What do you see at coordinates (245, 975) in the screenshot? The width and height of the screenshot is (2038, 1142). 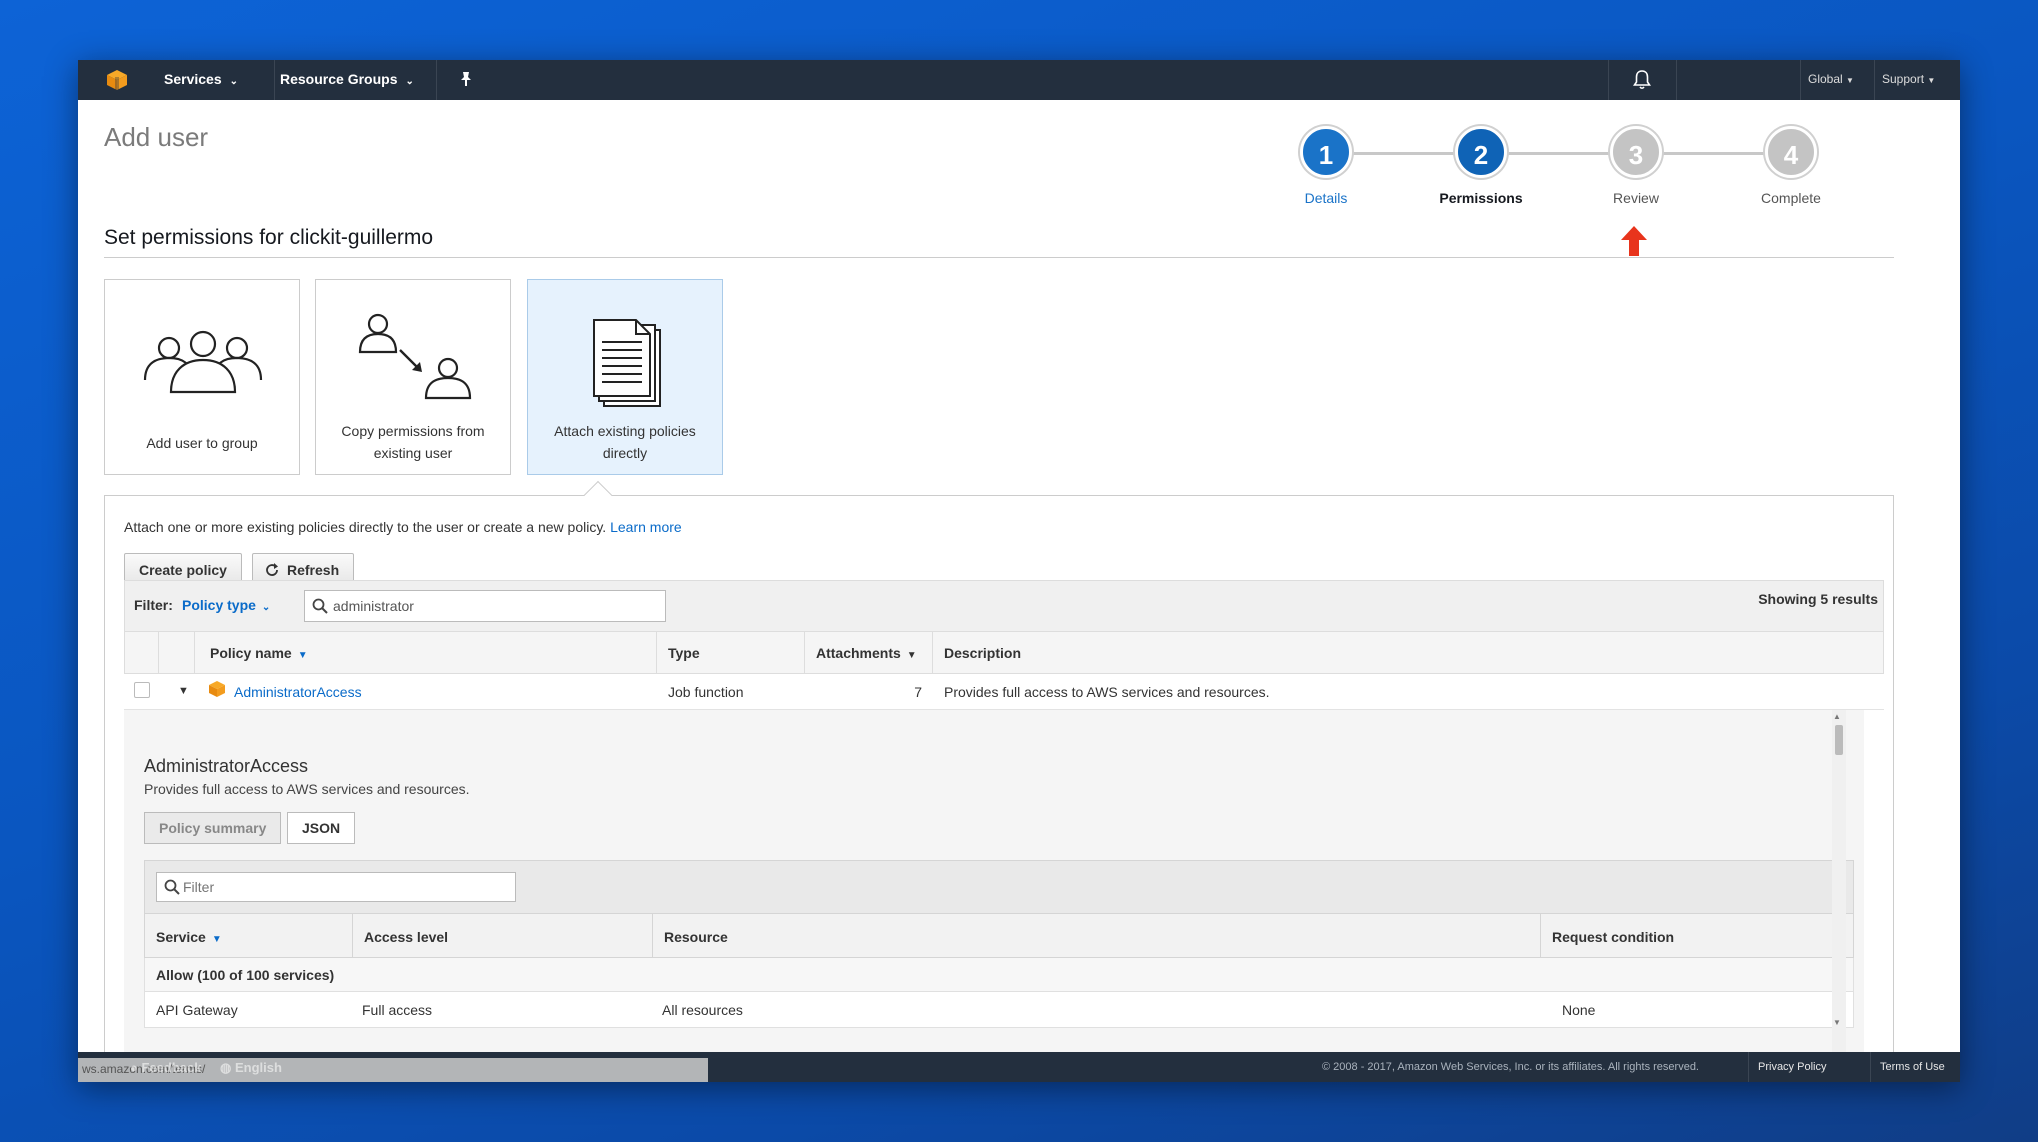 I see `allow-services-count: Allow (100 of 100 services)` at bounding box center [245, 975].